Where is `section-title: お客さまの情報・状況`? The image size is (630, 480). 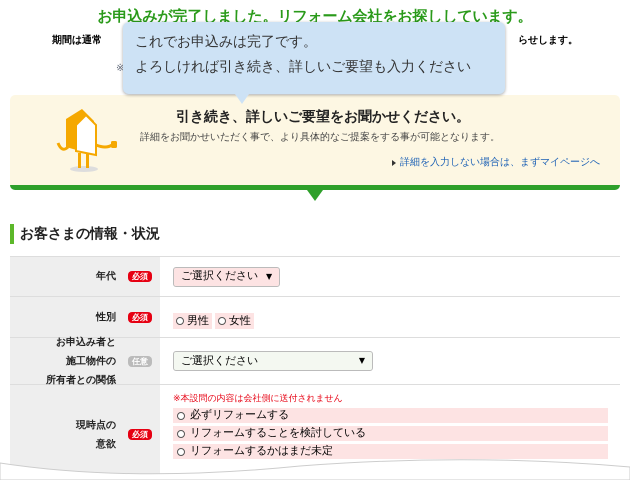
section-title: お客さまの情報・状況 is located at coordinates (90, 234).